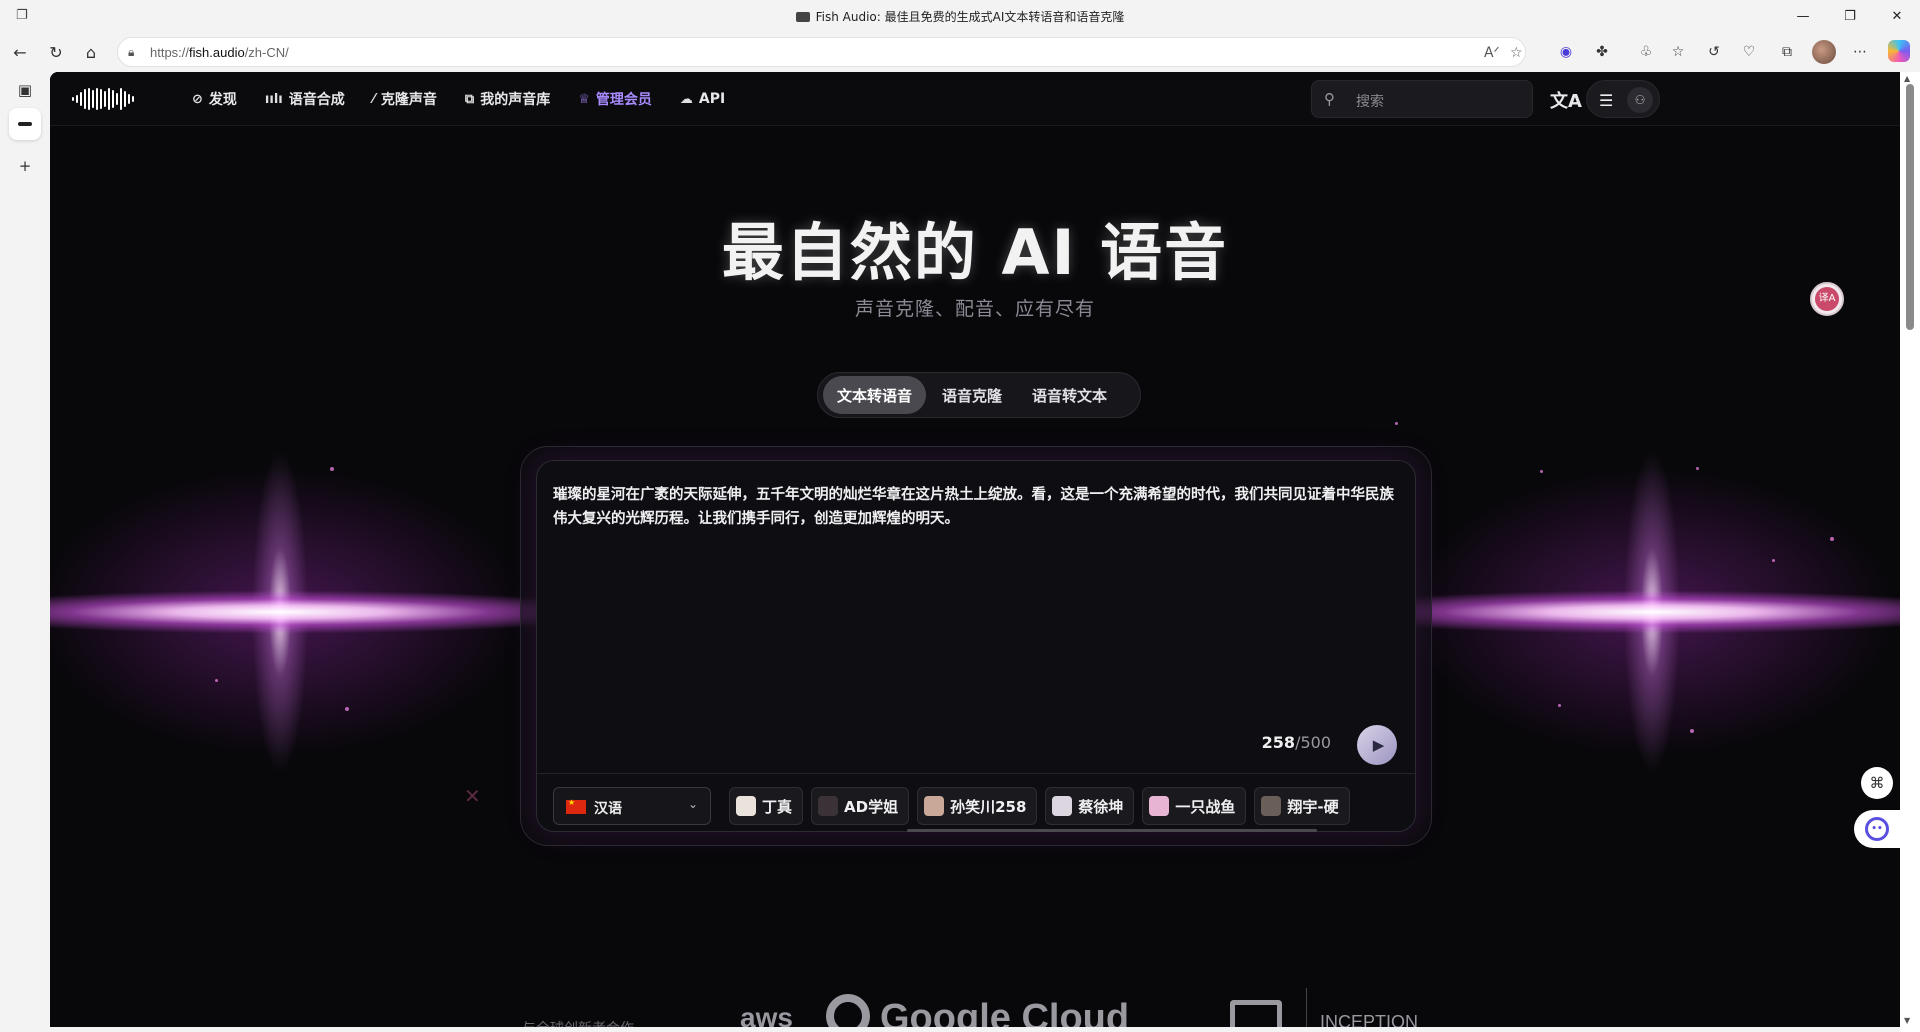  I want to click on play-icon: ▶, so click(1378, 745).